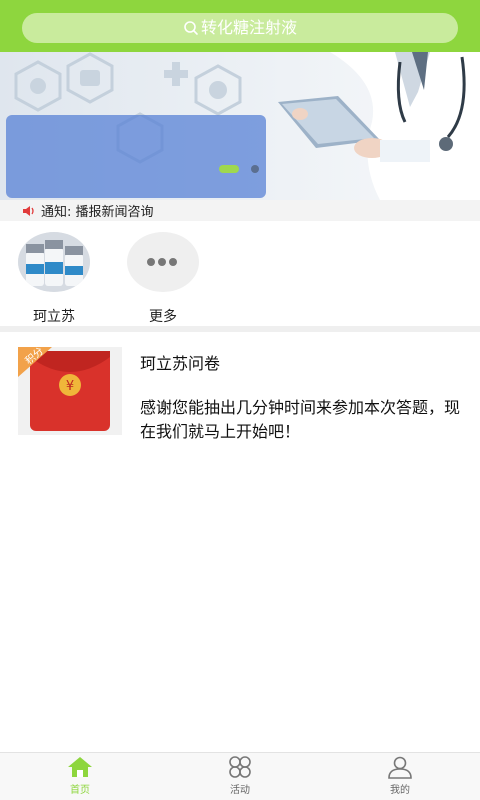  I want to click on red-packet-image: ¥ 积分, so click(70, 391).